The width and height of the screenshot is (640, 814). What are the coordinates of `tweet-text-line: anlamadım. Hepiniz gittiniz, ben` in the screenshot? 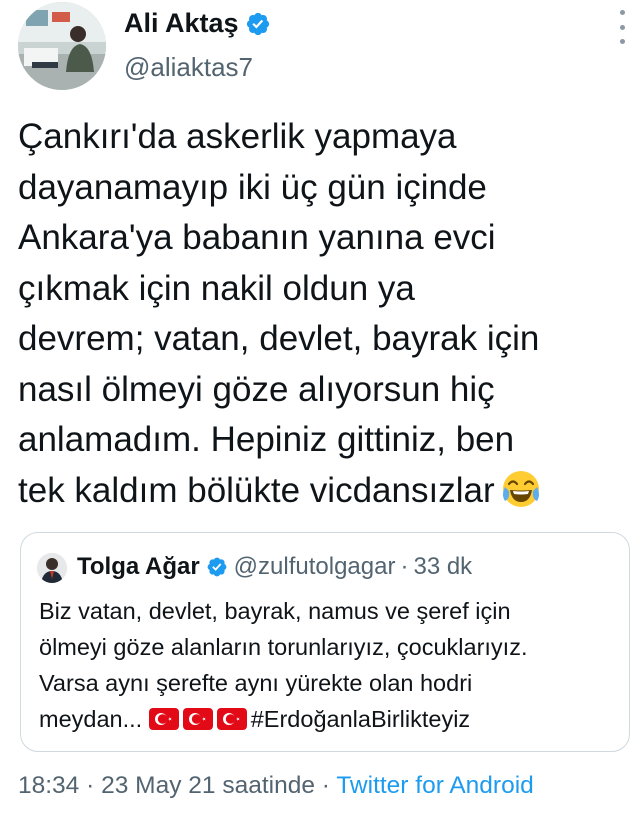 It's located at (266, 439).